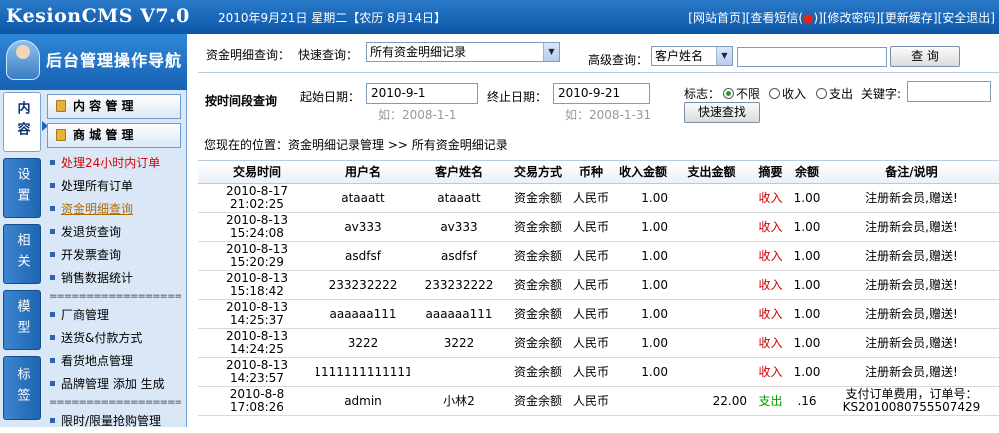 This screenshot has width=999, height=433. What do you see at coordinates (716, 18) in the screenshot?
I see `link-site-home: [网站首页]` at bounding box center [716, 18].